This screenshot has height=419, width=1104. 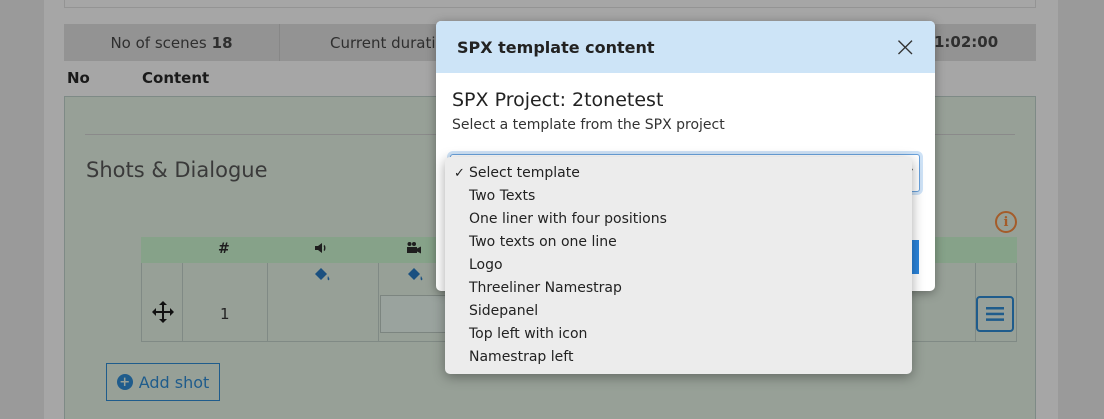 I want to click on duration-label: Current duratio, so click(x=387, y=42).